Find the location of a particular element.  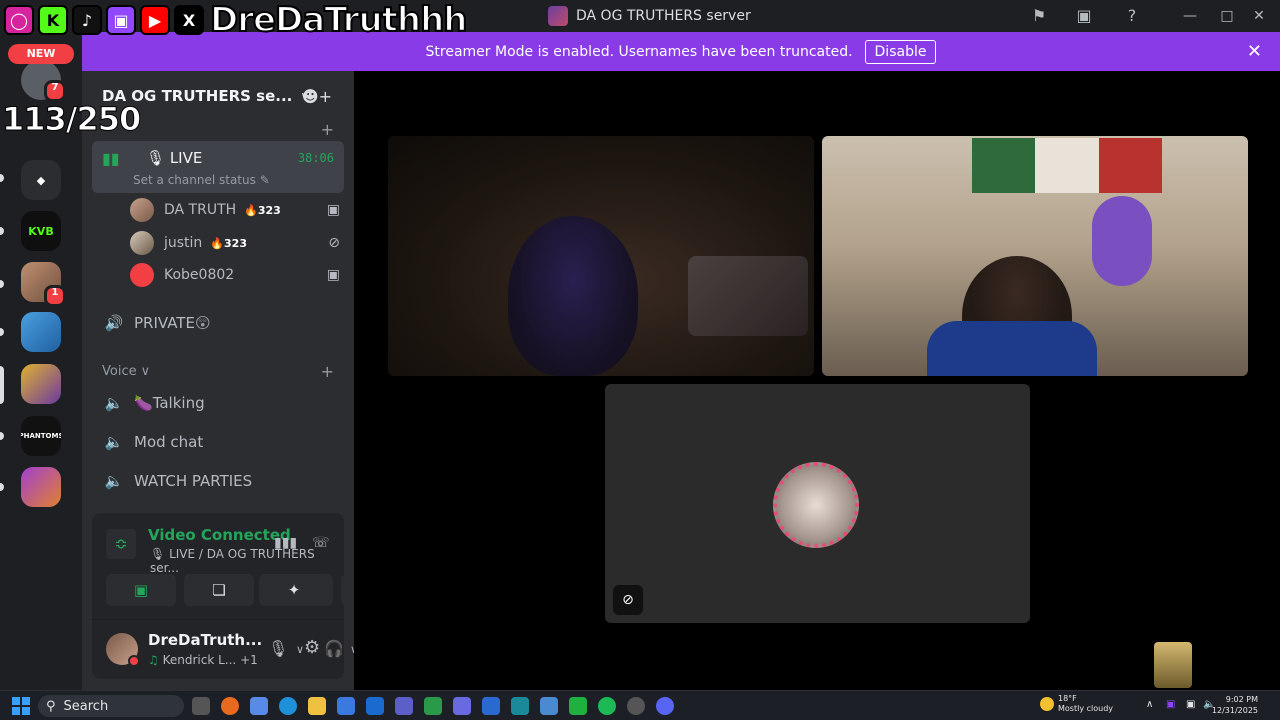

teams-icon is located at coordinates (404, 706).